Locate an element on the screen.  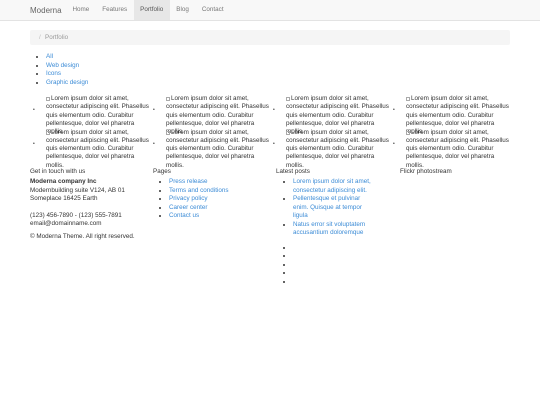
filter-item: Icons is located at coordinates (67, 74).